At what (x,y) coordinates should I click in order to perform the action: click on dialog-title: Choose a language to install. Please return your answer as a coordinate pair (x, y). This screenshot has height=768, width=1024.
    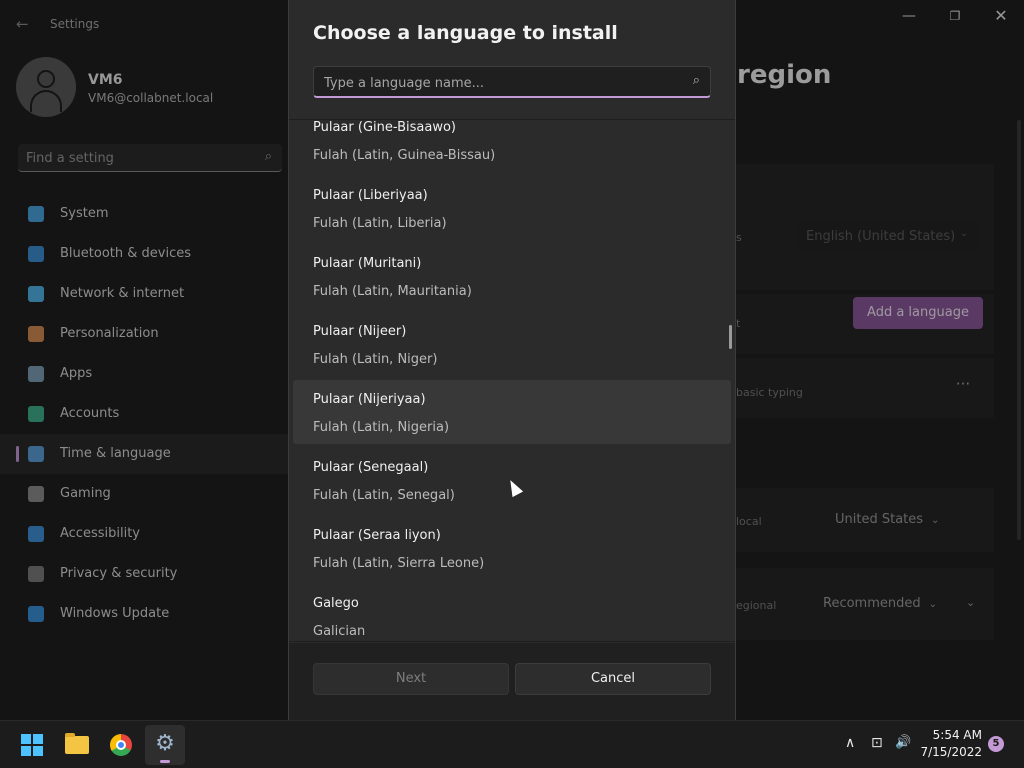
    Looking at the image, I should click on (465, 33).